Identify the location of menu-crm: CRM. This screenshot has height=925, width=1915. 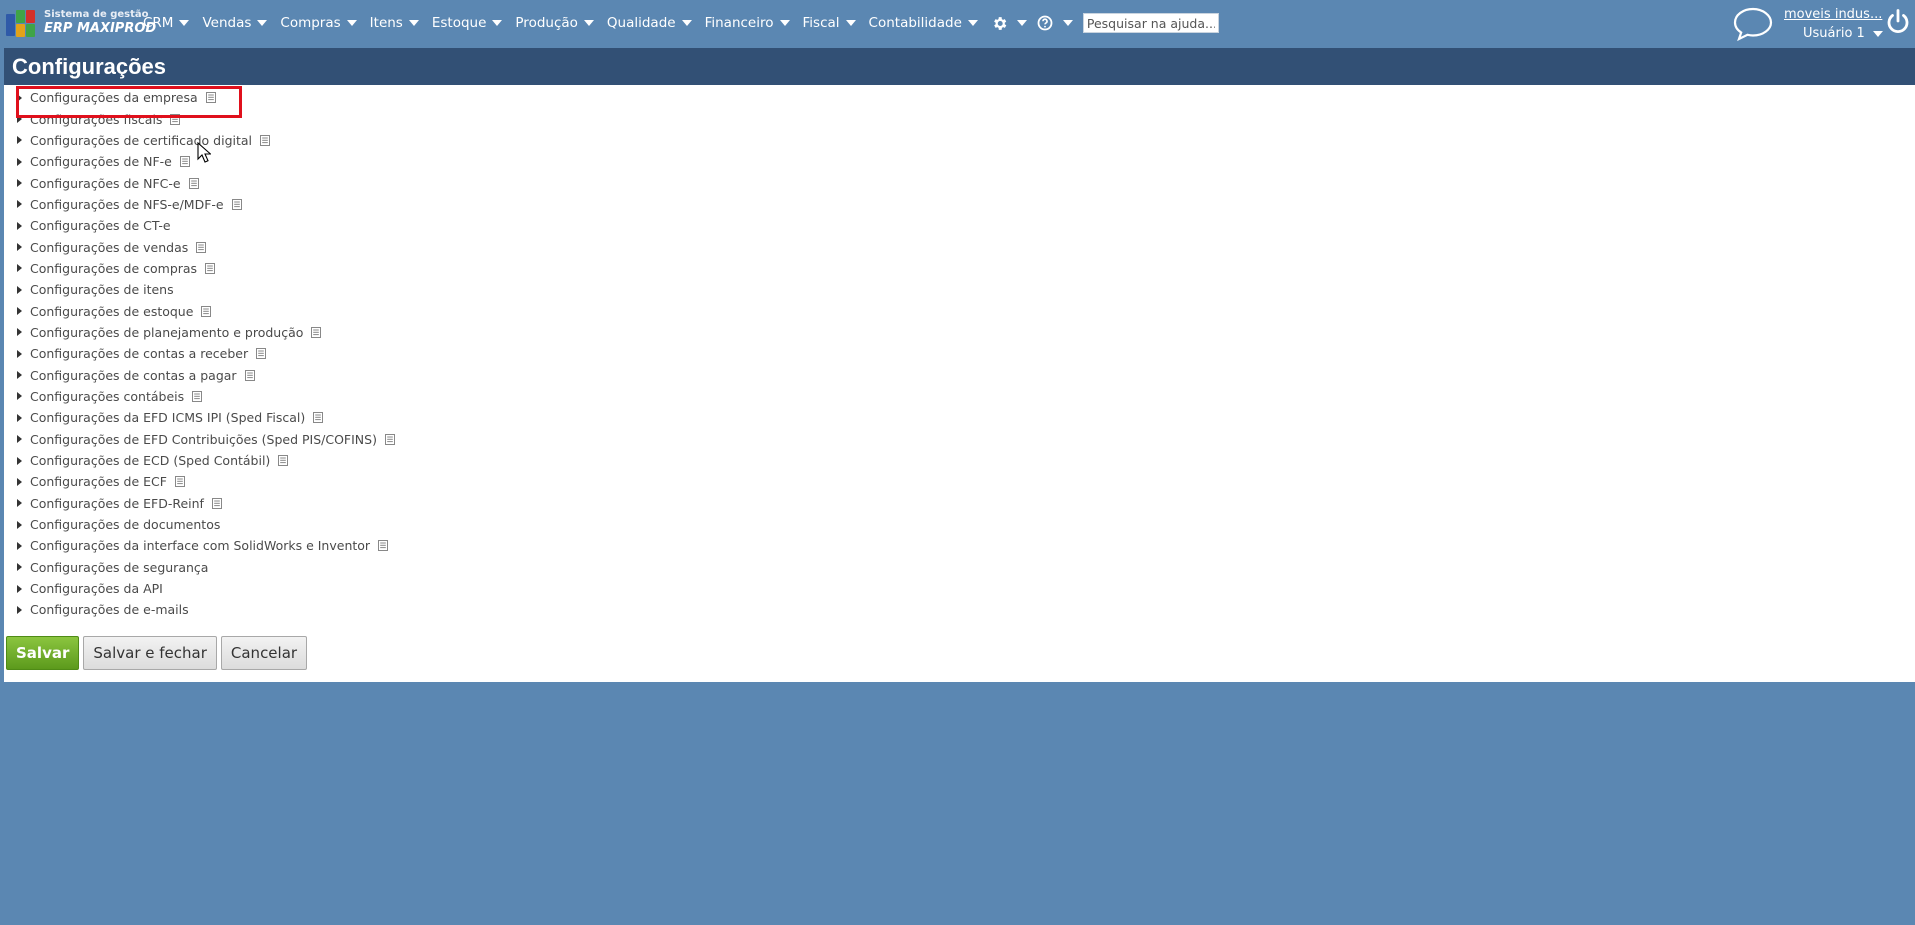
(166, 23).